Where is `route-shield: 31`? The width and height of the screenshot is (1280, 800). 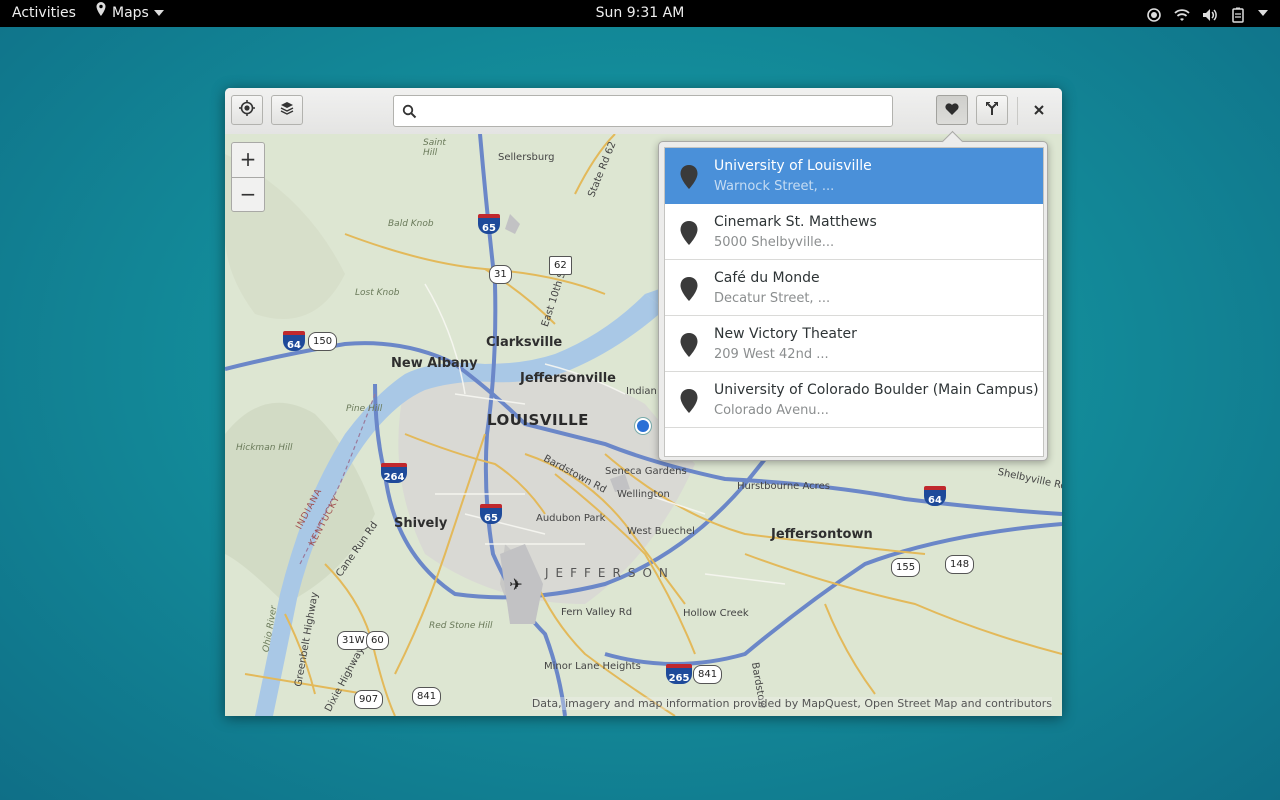
route-shield: 31 is located at coordinates (500, 274).